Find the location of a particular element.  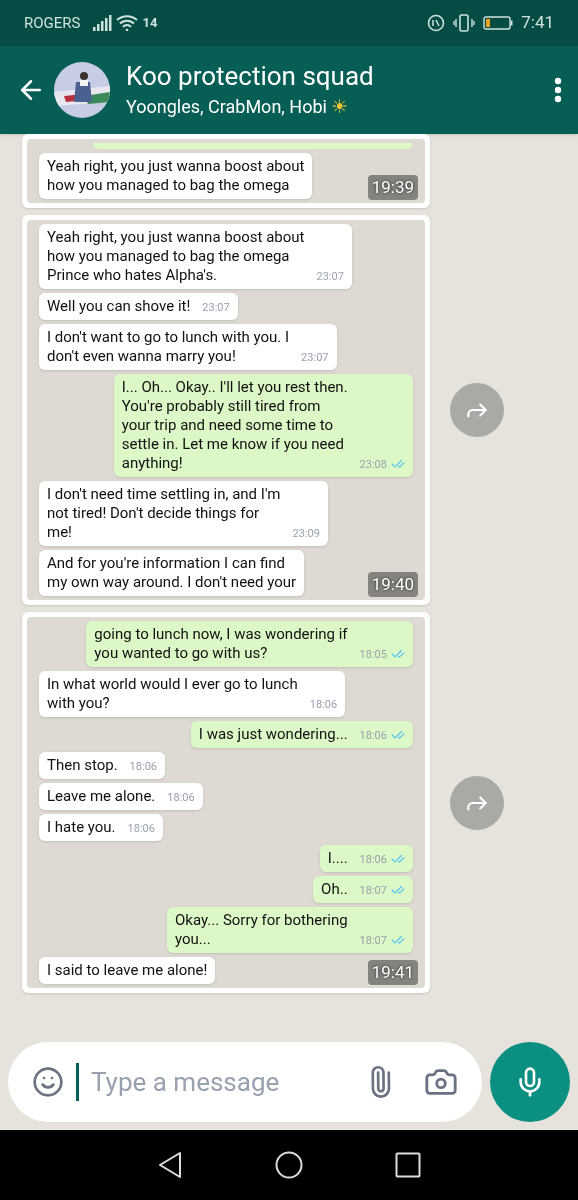

image-time: 19:41 is located at coordinates (392, 972).